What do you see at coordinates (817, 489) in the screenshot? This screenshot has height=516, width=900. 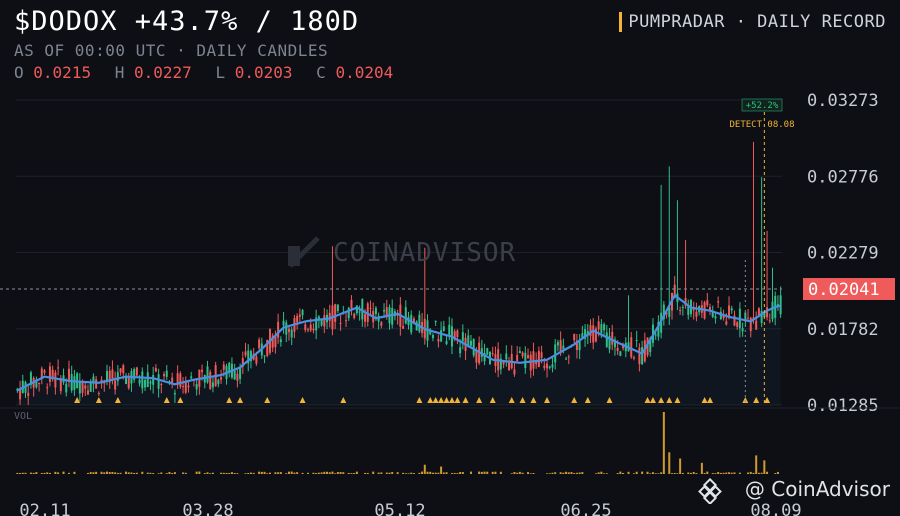 I see `credit-handle: @ CoinAdvisor` at bounding box center [817, 489].